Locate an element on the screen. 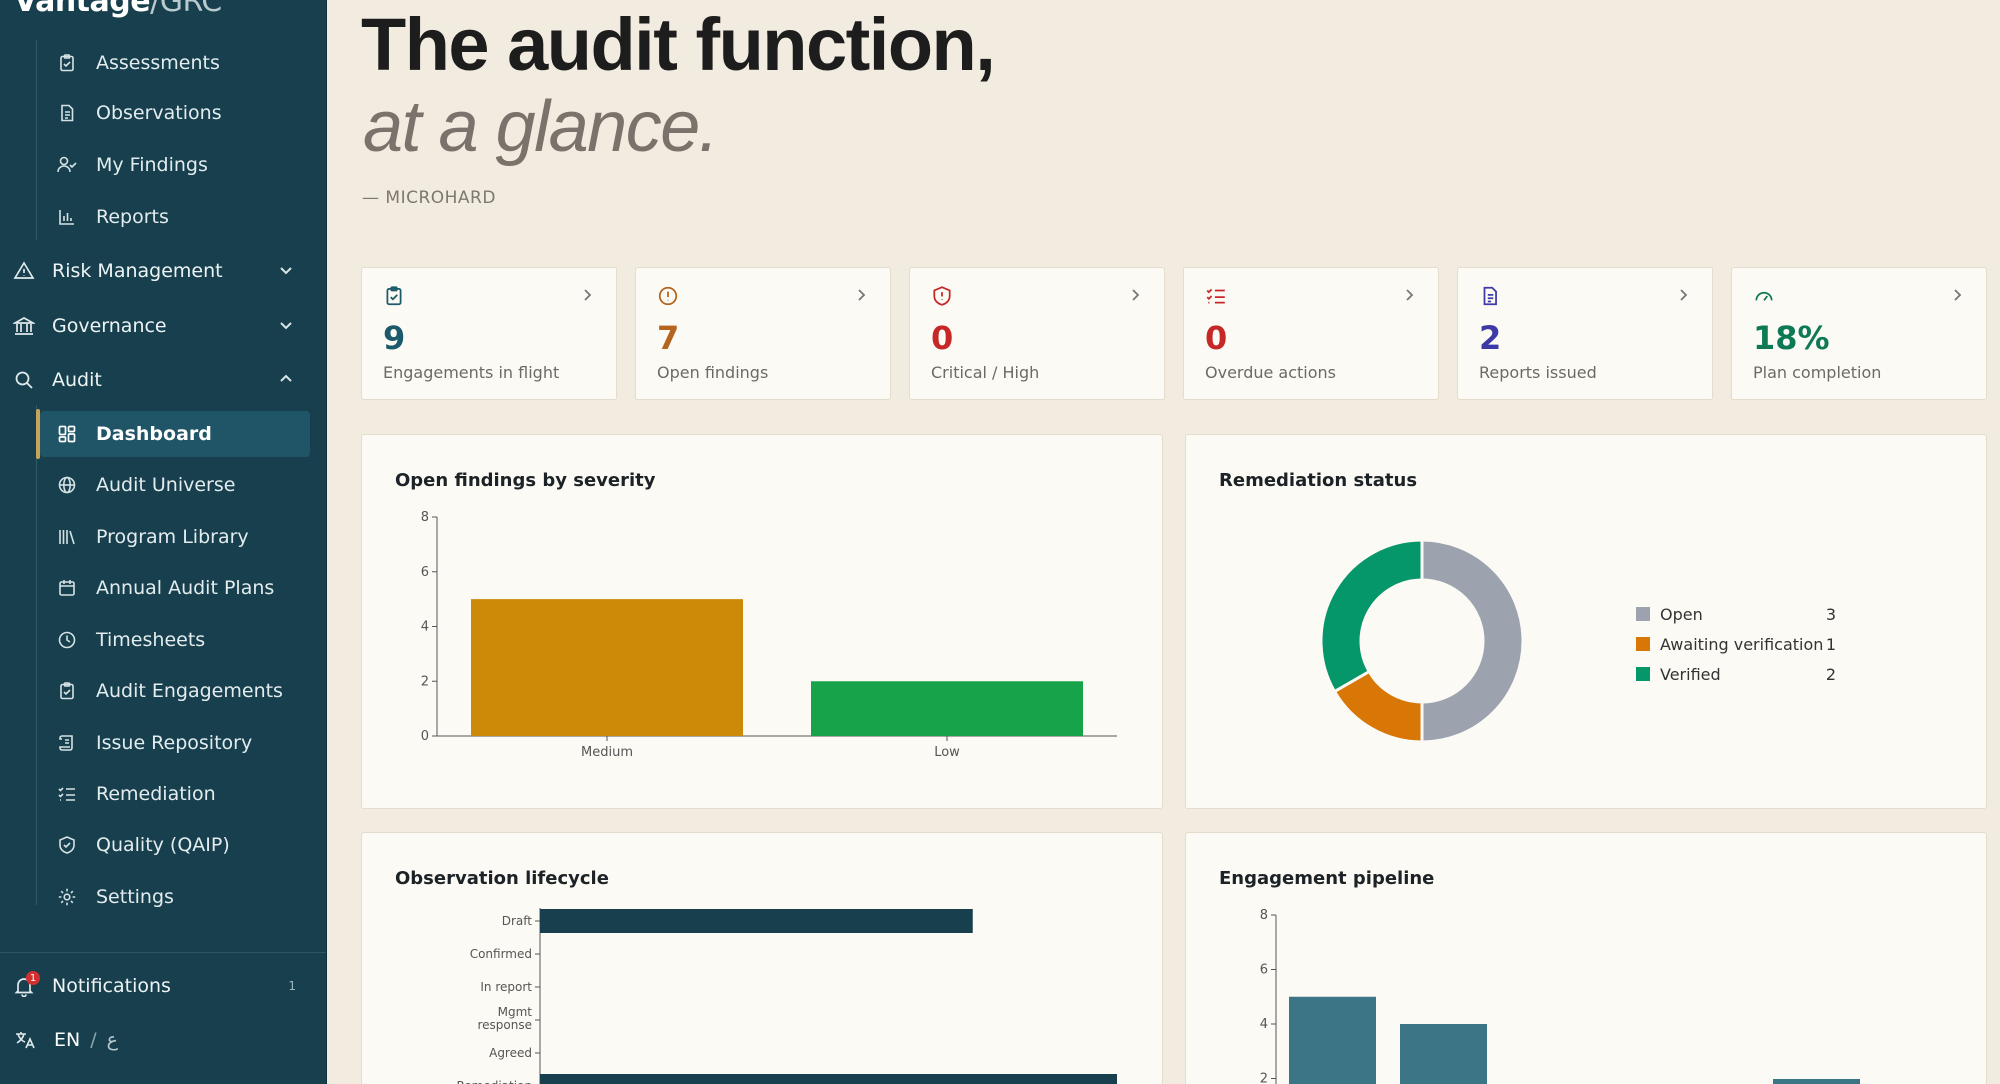 Image resolution: width=2000 pixels, height=1084 pixels. sidebar-item-assessments: Assessments is located at coordinates (175, 63).